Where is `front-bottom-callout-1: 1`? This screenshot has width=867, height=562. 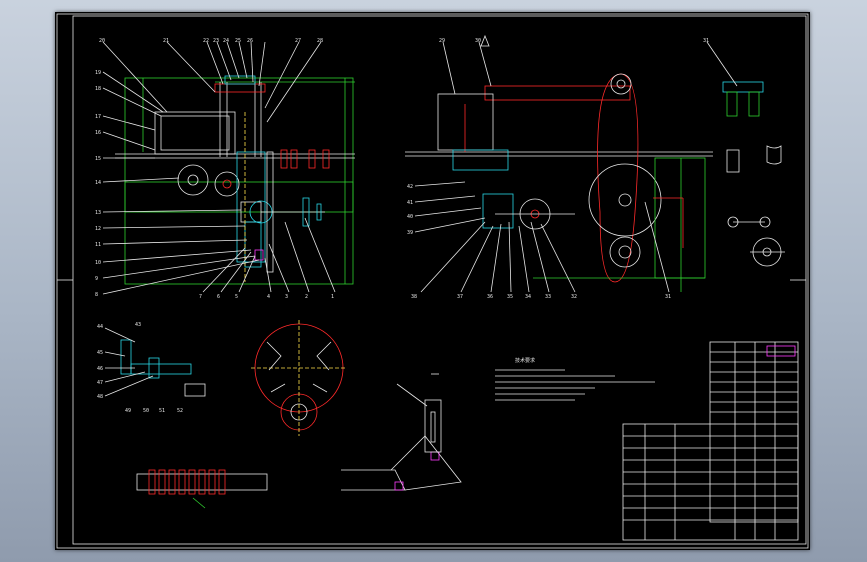 front-bottom-callout-1: 1 is located at coordinates (332, 297).